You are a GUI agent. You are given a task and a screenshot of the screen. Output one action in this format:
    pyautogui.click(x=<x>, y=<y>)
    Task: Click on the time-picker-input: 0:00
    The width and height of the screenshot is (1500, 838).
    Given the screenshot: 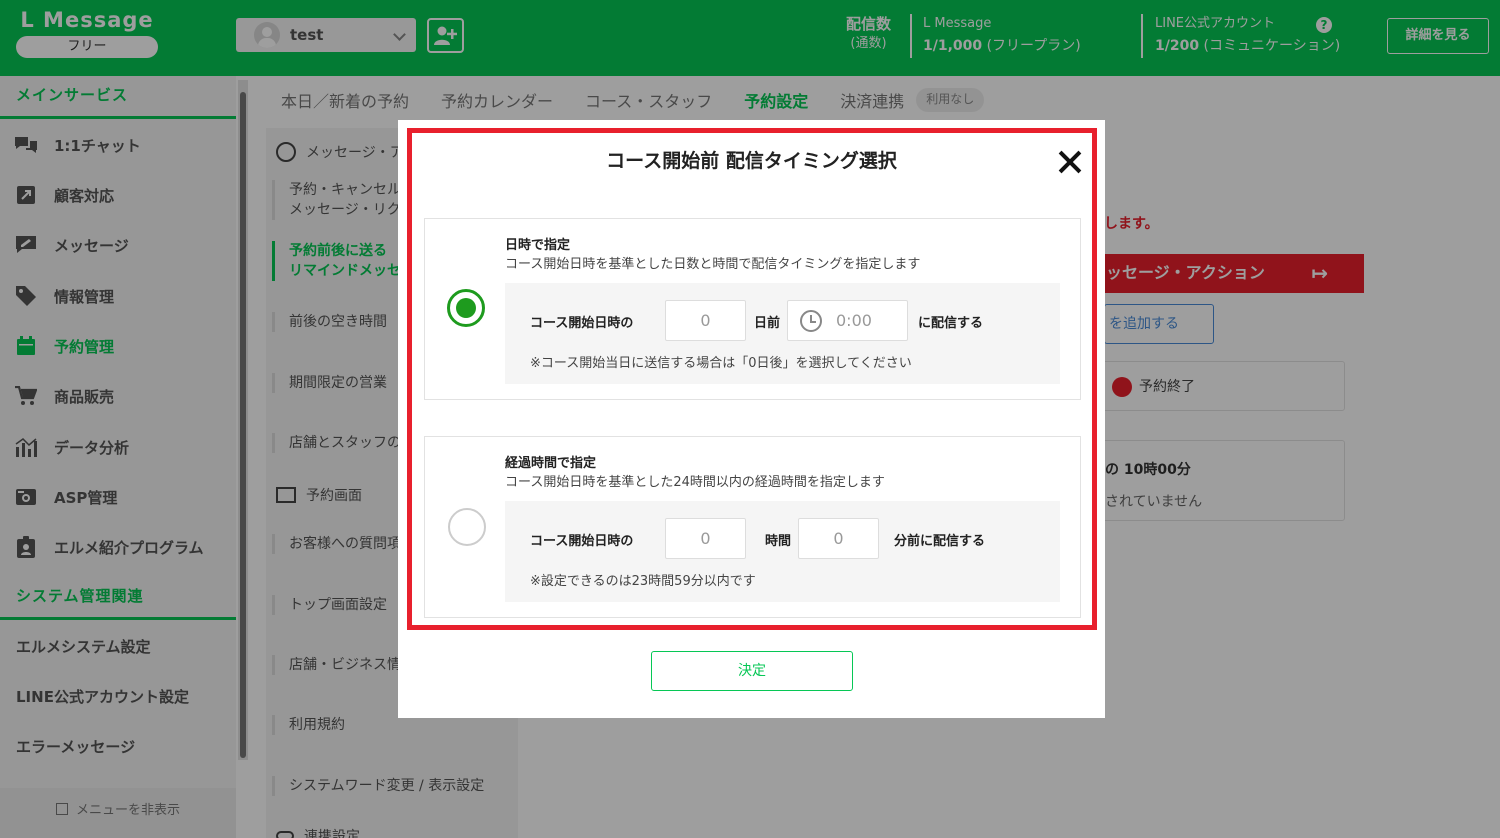 What is the action you would take?
    pyautogui.click(x=847, y=320)
    